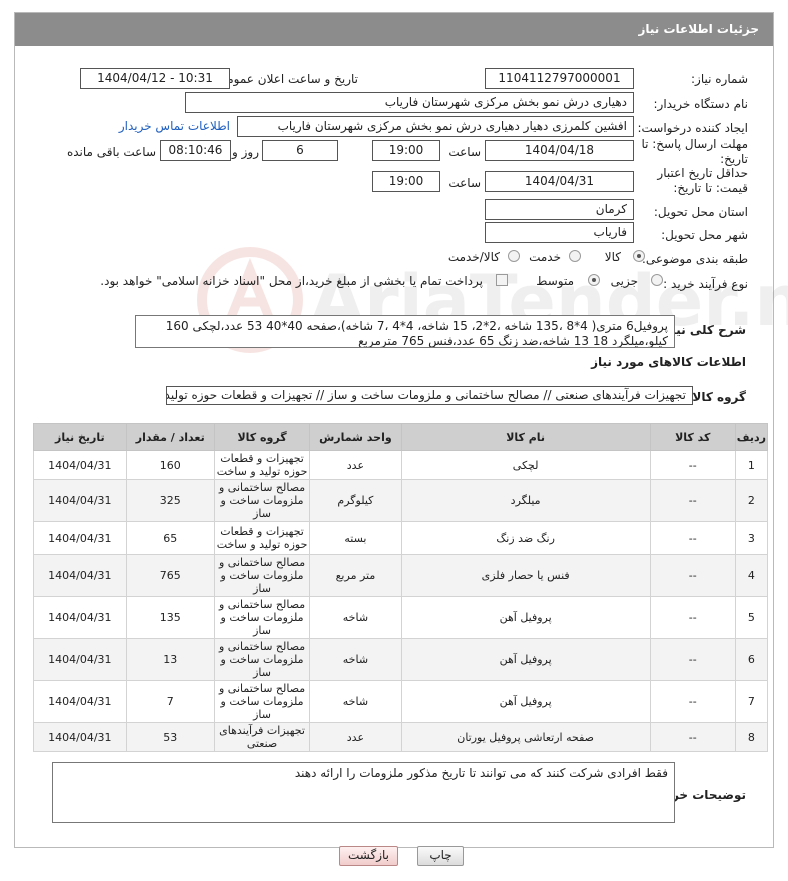  What do you see at coordinates (170, 659) in the screenshot?
I see `cell-quantity: 13` at bounding box center [170, 659].